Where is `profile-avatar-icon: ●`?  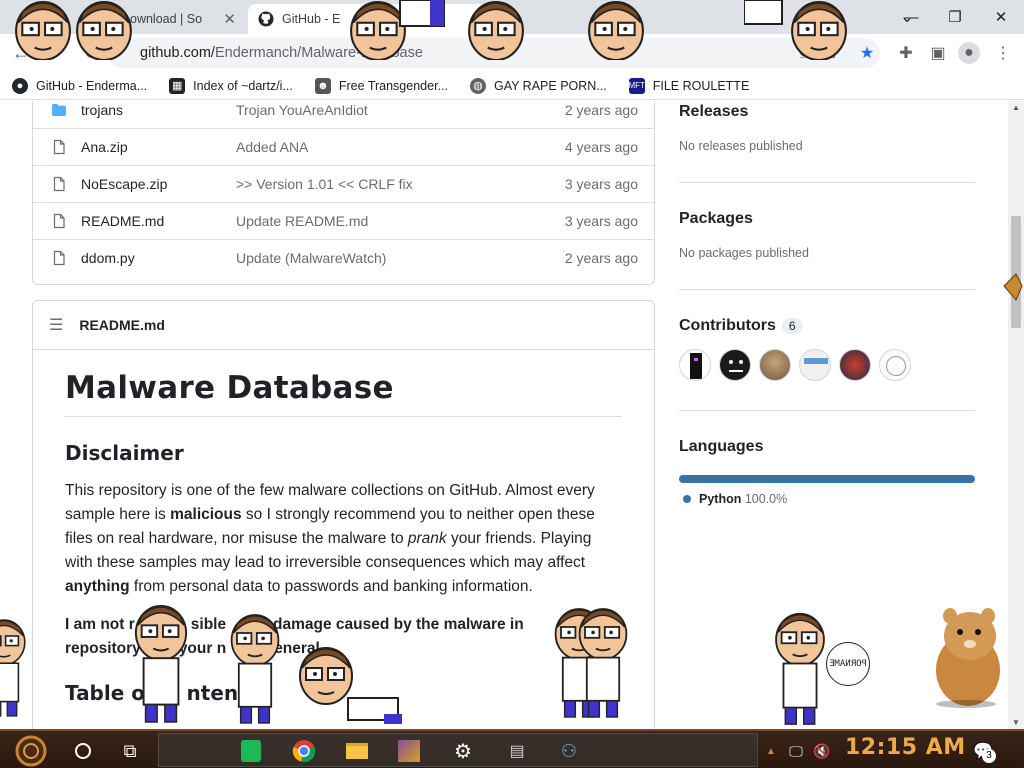
profile-avatar-icon: ● is located at coordinates (969, 53).